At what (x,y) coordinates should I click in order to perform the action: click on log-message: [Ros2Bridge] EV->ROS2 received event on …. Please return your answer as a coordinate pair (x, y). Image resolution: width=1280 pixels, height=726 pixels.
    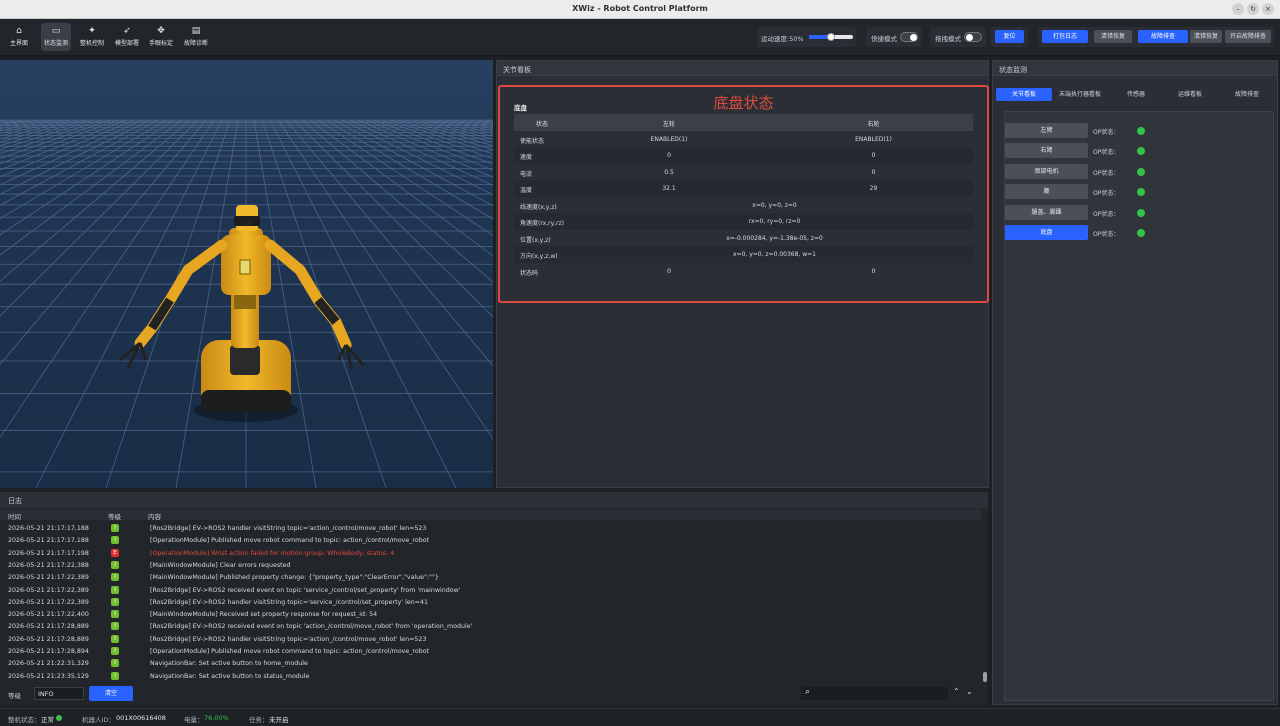
    Looking at the image, I should click on (305, 590).